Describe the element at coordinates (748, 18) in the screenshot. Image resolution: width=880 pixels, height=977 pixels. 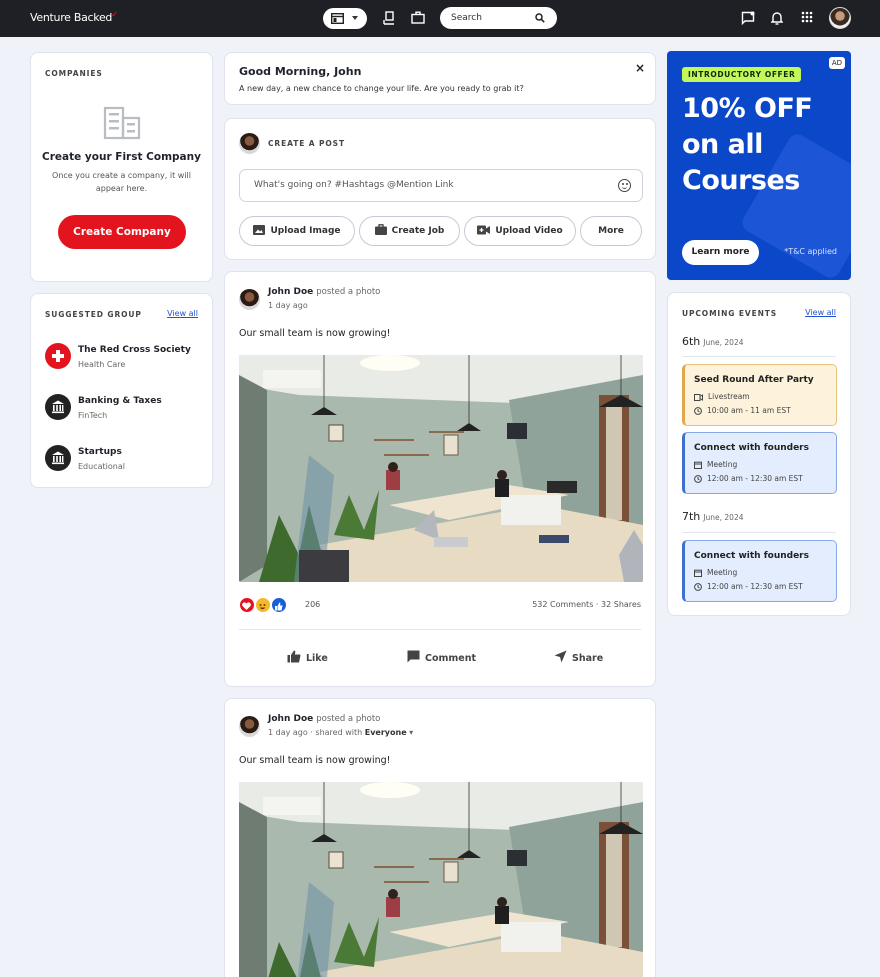
I see `messages-icon` at that location.